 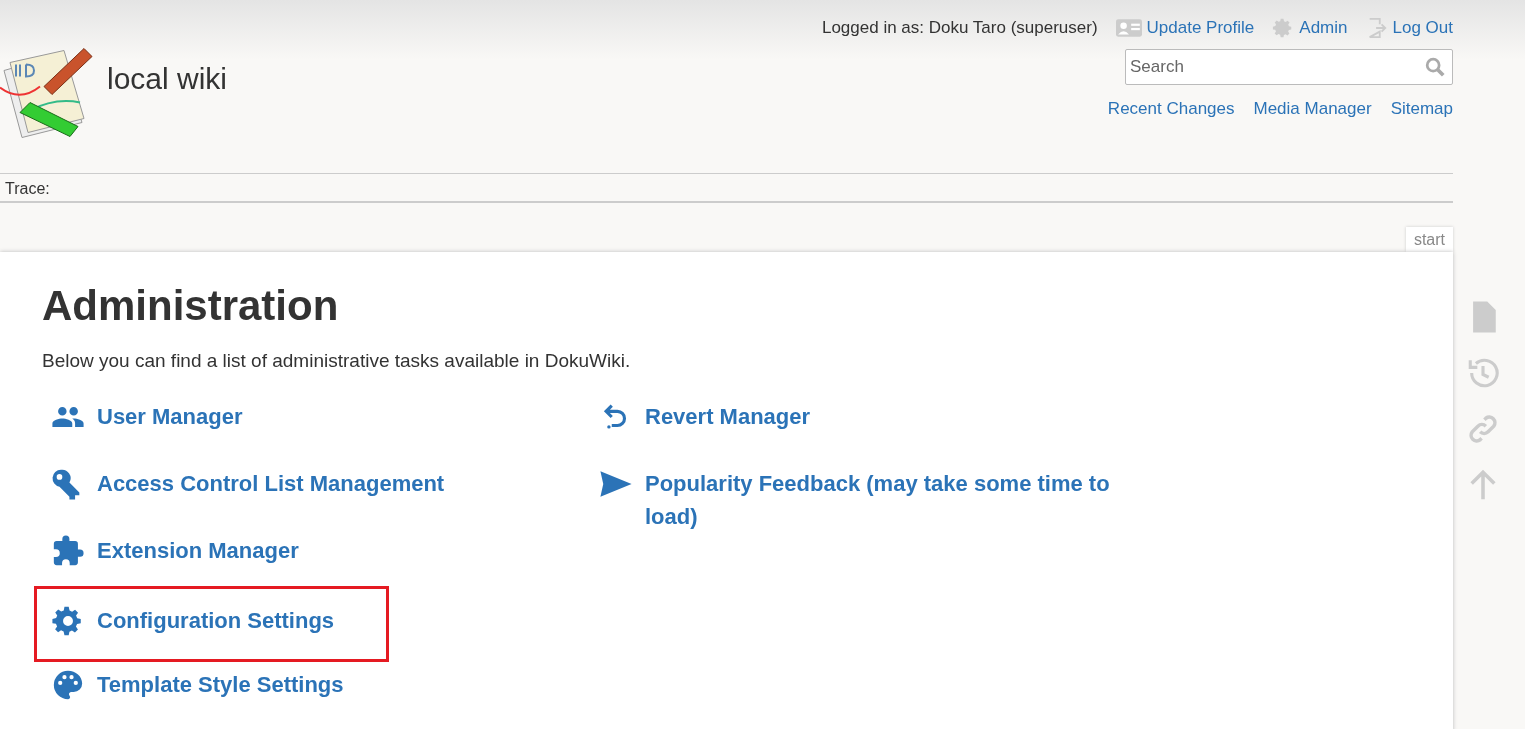 What do you see at coordinates (337, 361) in the screenshot?
I see `intro-text: Below you can find a list of administrative tasks available in DokuWiki.` at bounding box center [337, 361].